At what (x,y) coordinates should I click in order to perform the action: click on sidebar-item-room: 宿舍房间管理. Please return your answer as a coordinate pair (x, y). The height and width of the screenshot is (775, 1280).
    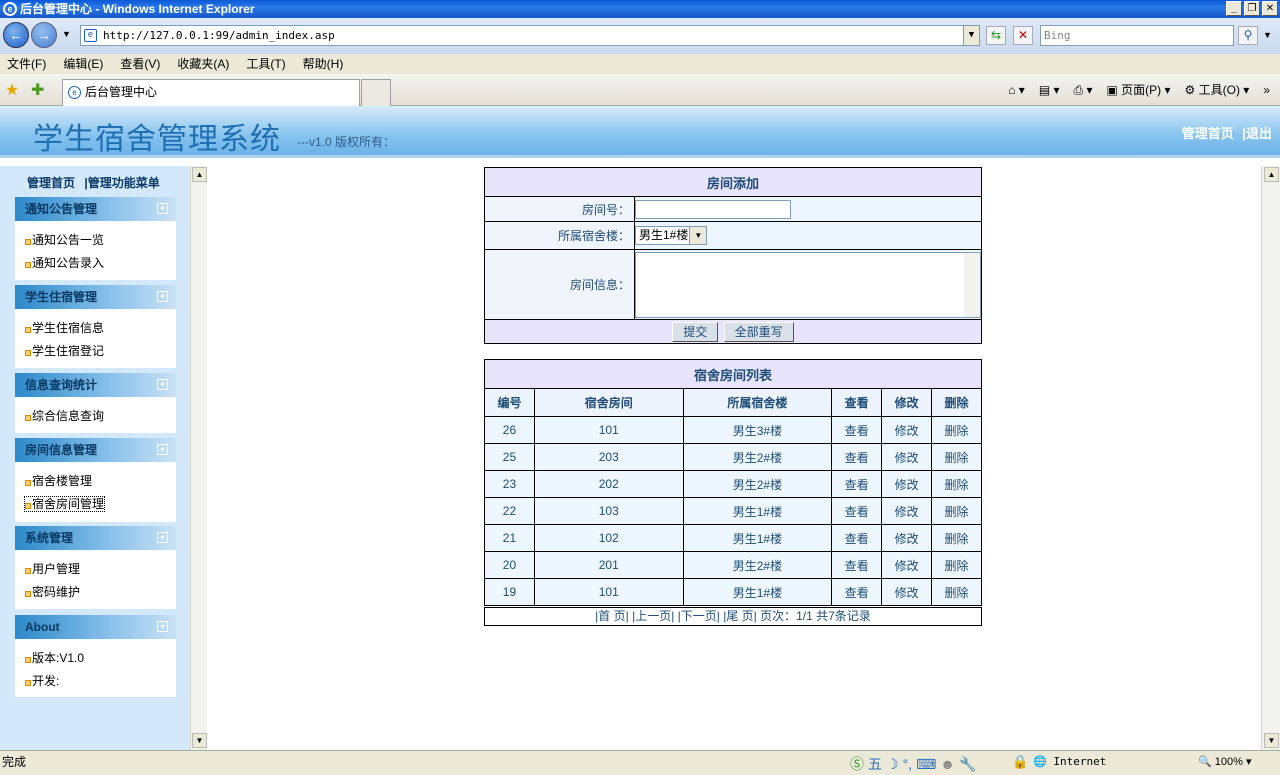
    Looking at the image, I should click on (95, 504).